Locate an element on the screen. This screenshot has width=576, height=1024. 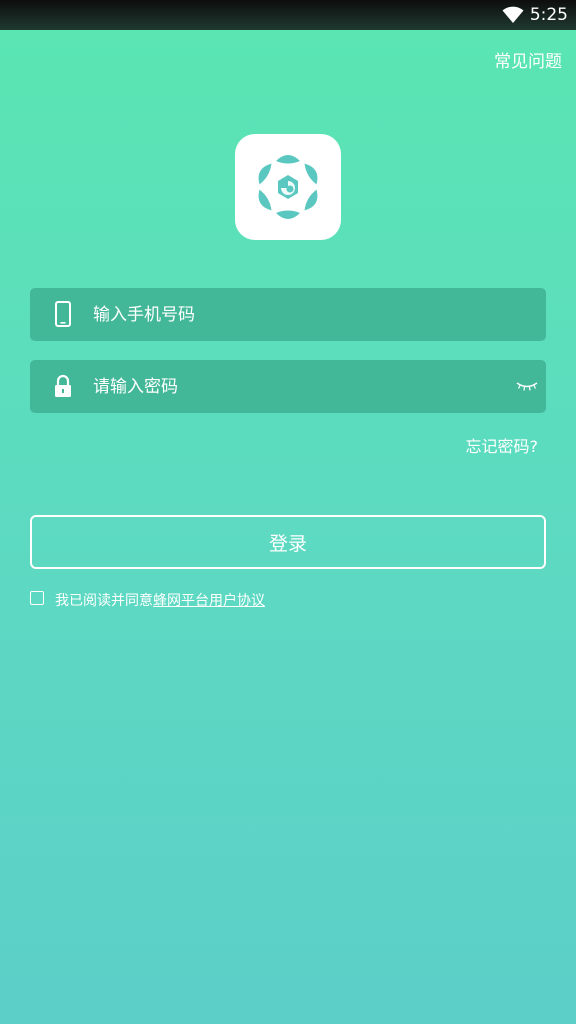
forgot-password-link: 忘记密码? is located at coordinates (502, 445).